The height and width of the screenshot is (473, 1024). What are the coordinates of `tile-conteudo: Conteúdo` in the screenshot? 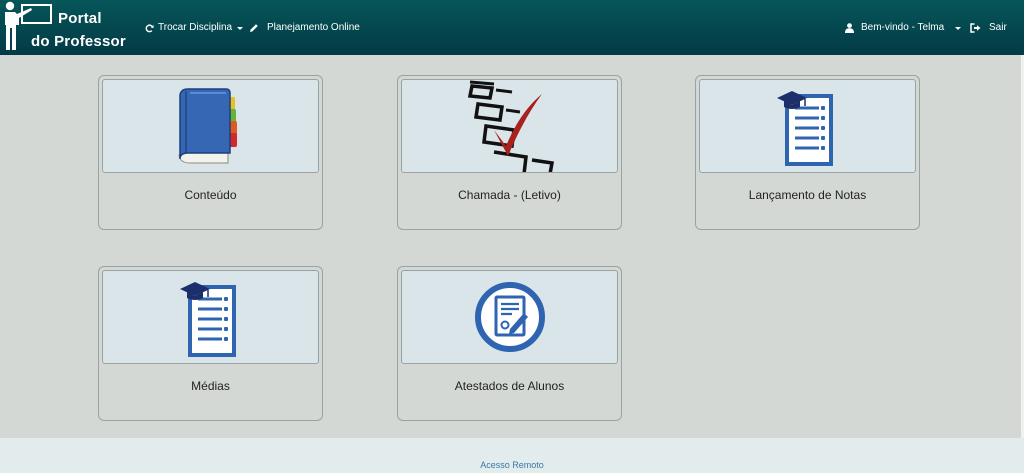 It's located at (210, 152).